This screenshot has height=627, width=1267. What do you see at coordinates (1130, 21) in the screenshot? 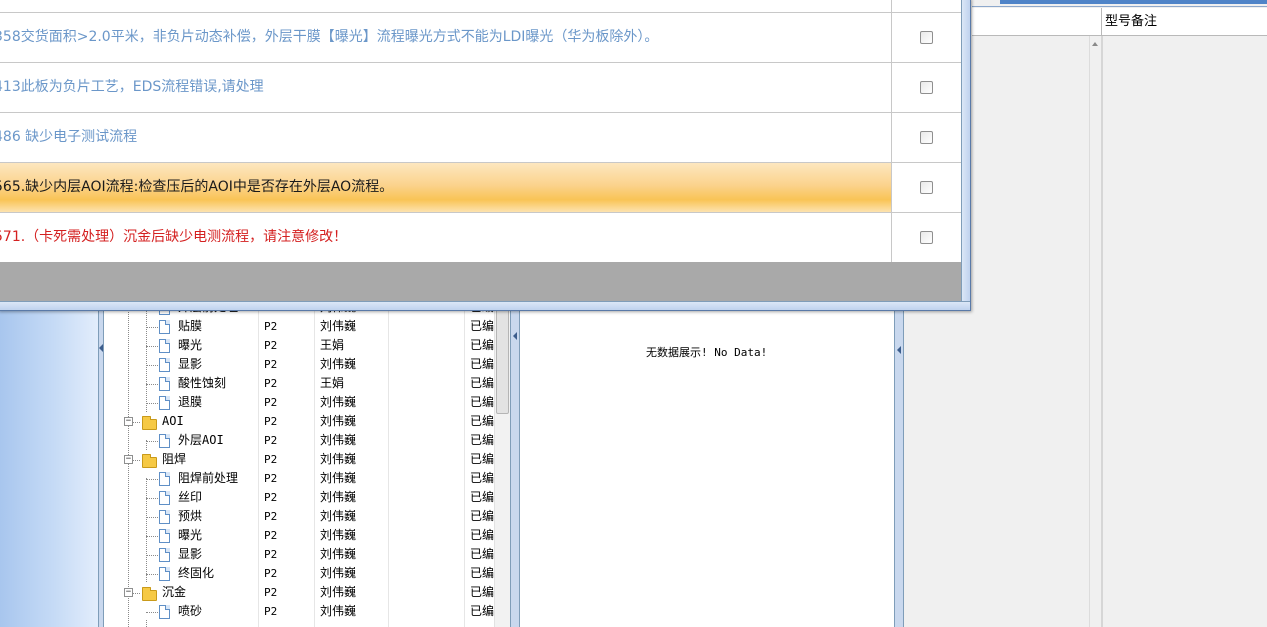
I see `grid-header-model-remark: 型号备注` at bounding box center [1130, 21].